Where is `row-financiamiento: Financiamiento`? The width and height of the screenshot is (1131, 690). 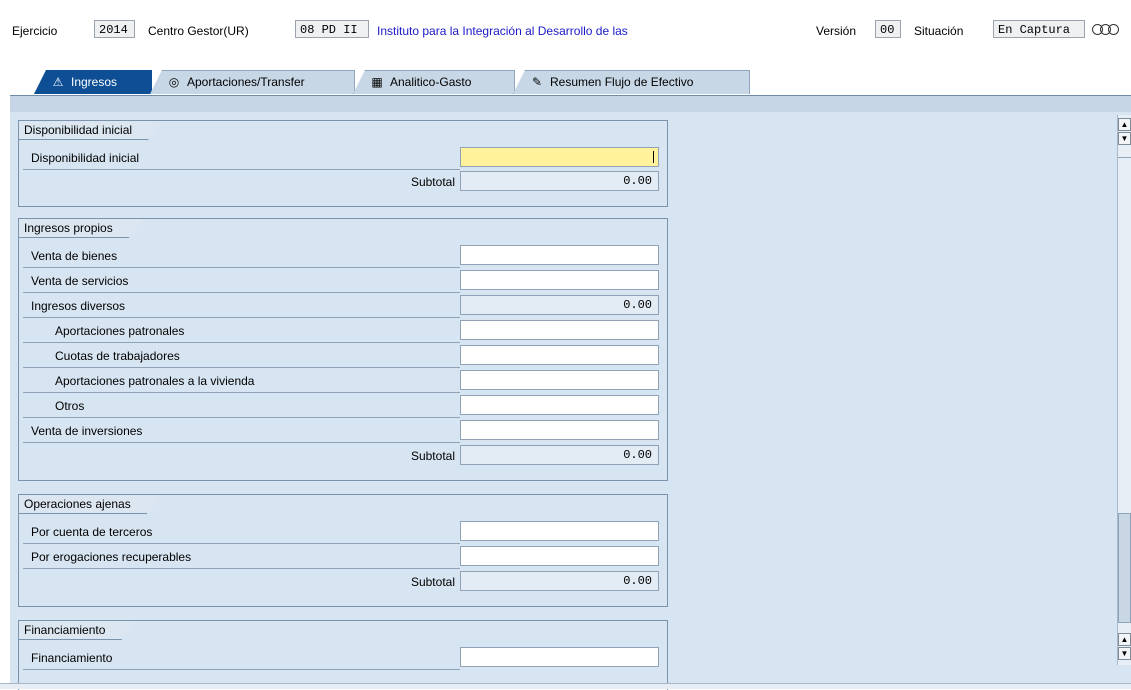
row-financiamiento: Financiamiento is located at coordinates (343, 657).